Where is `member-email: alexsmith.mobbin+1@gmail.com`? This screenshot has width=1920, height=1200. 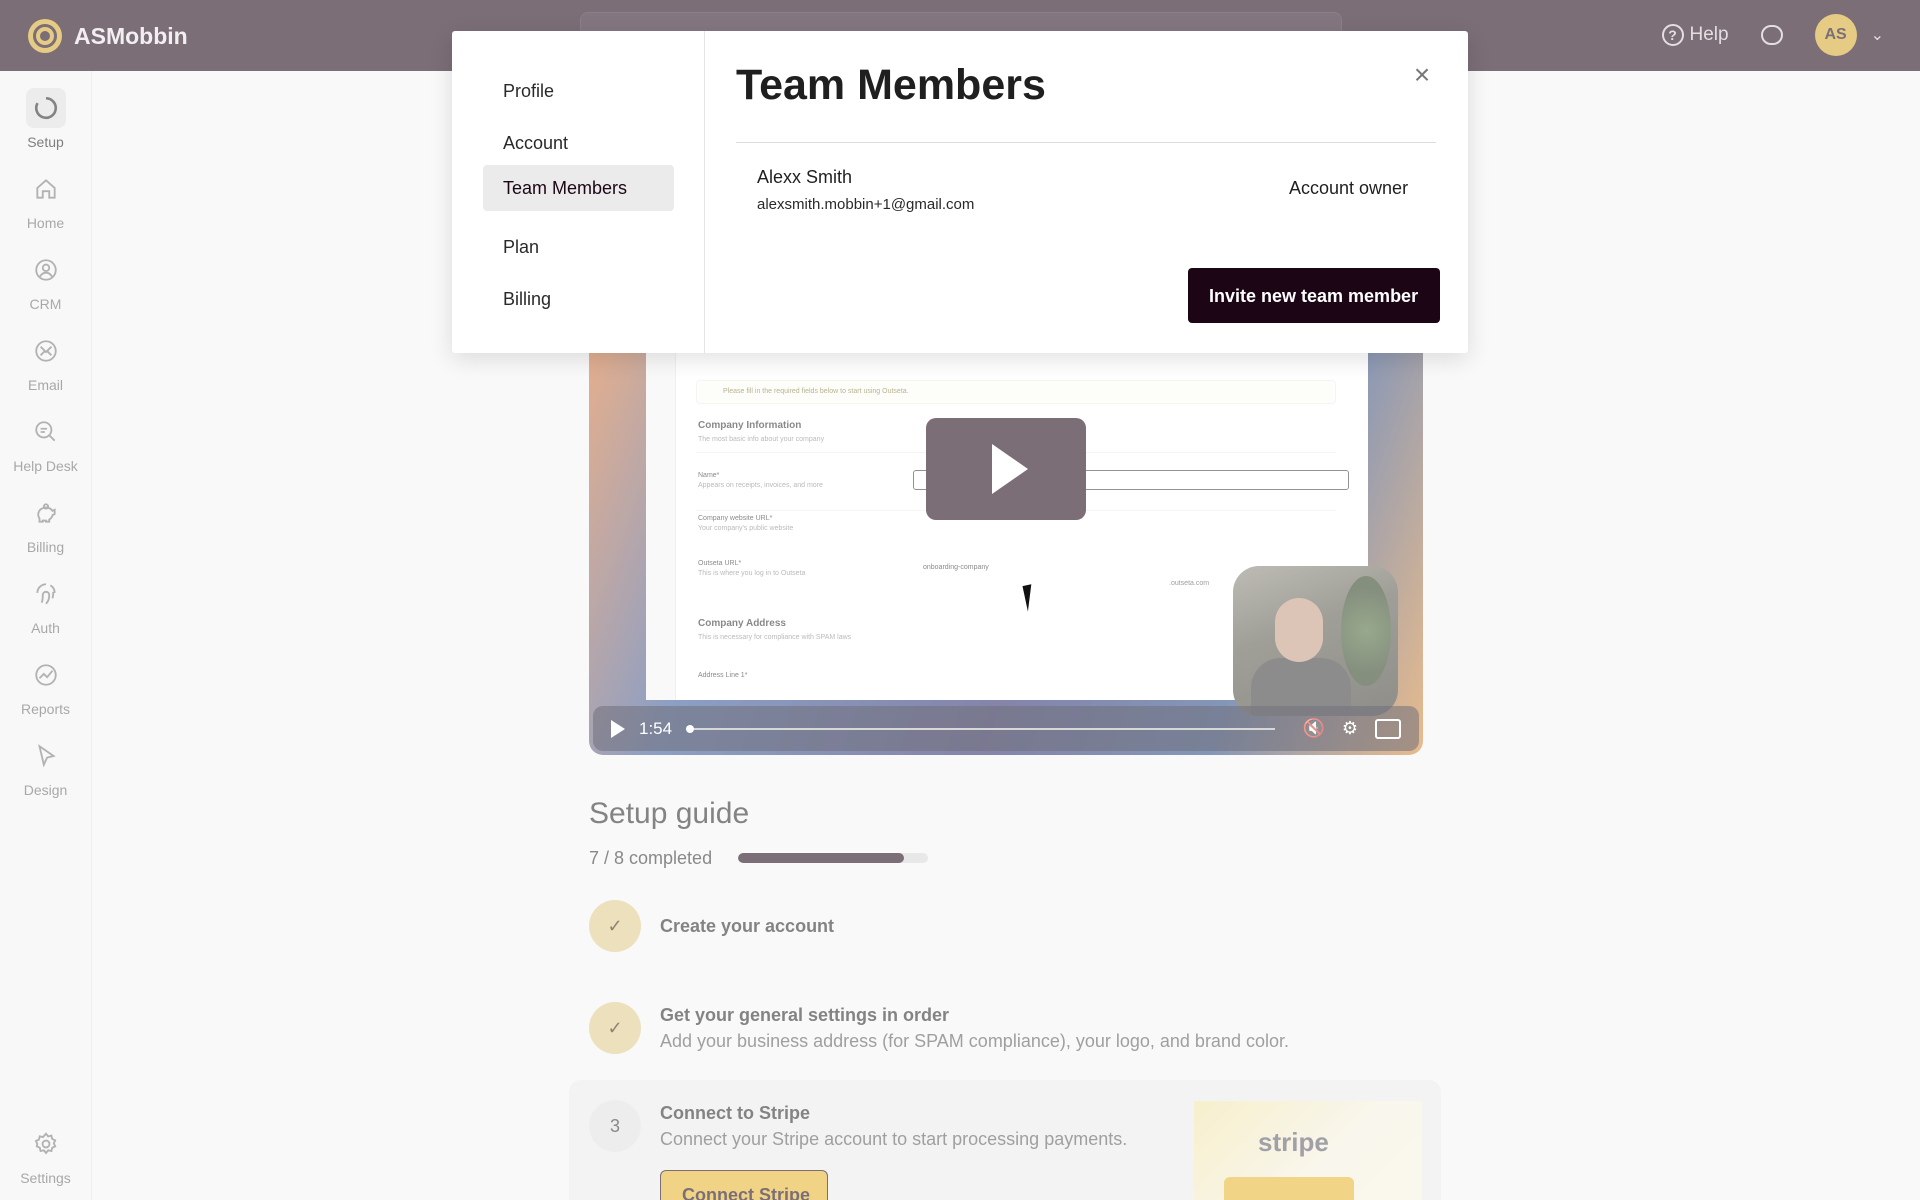
member-email: alexsmith.mobbin+1@gmail.com is located at coordinates (866, 204).